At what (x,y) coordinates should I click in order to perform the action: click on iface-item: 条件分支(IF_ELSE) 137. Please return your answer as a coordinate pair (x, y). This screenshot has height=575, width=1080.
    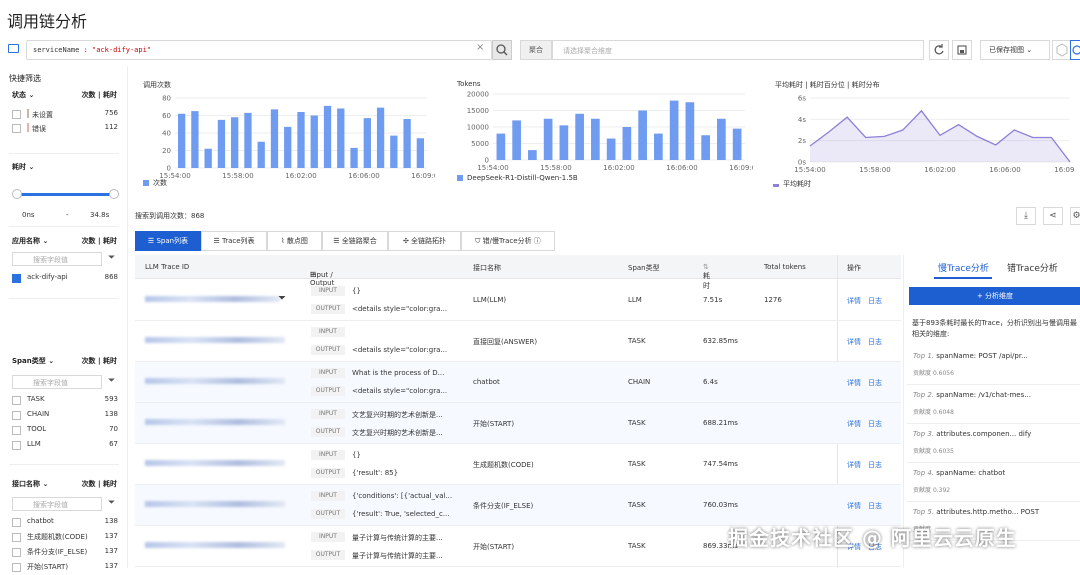
    Looking at the image, I should click on (65, 553).